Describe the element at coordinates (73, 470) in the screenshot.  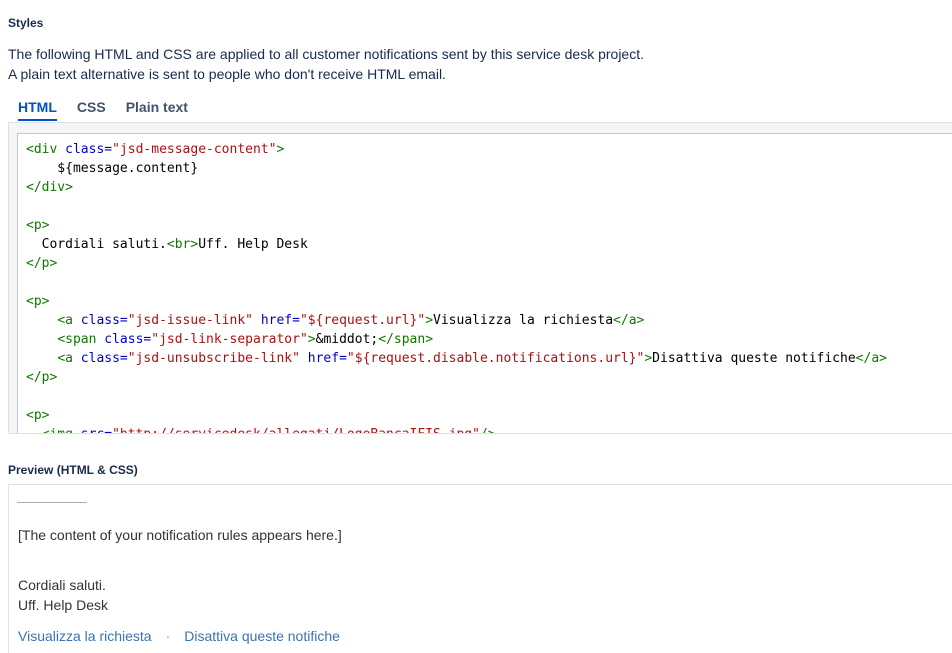
I see `preview-title: Preview (HTML & CSS)` at that location.